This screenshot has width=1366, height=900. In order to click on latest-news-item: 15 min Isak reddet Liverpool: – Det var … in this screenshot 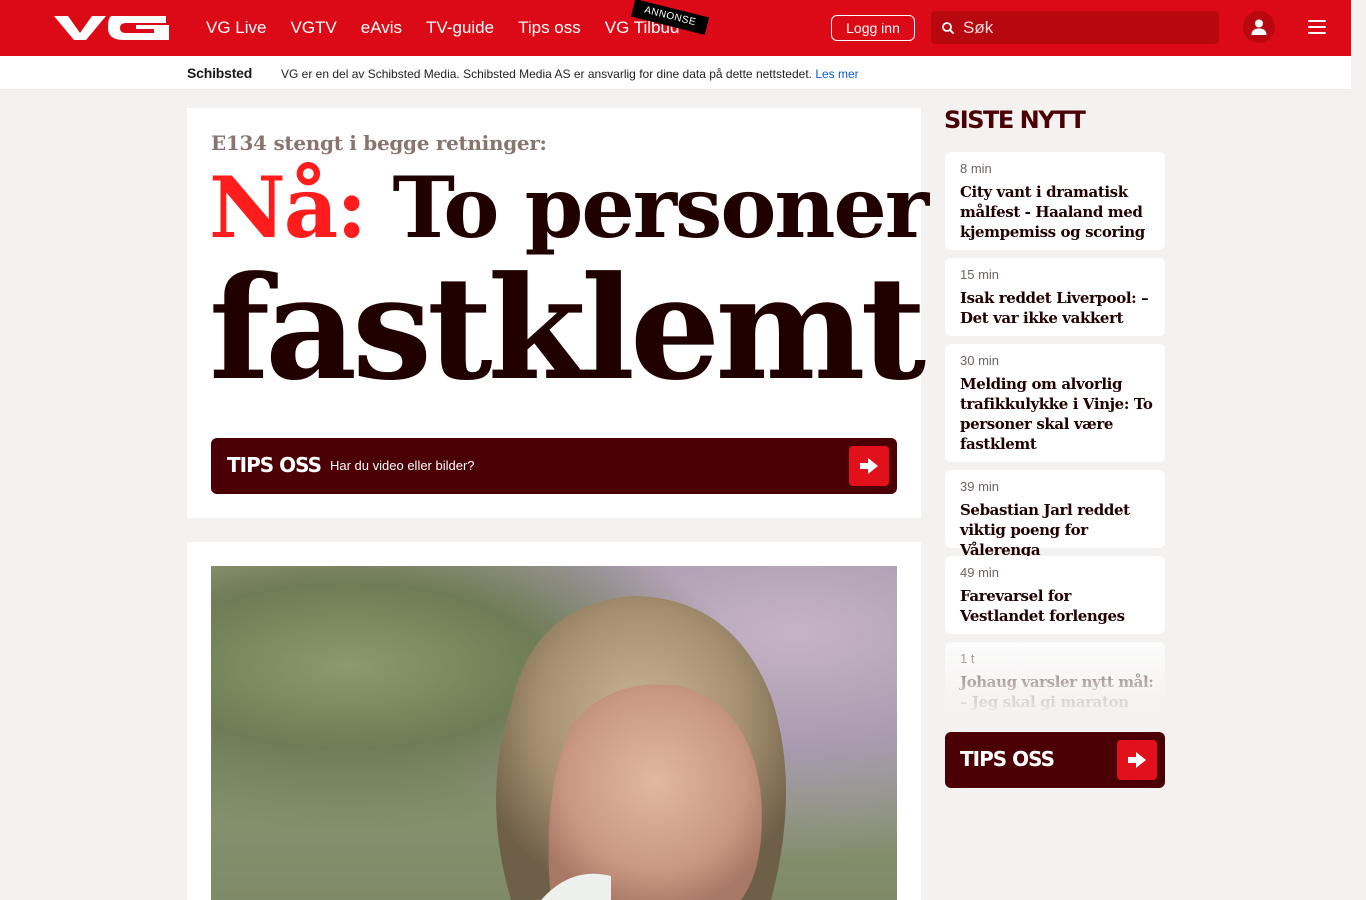, I will do `click(1055, 297)`.